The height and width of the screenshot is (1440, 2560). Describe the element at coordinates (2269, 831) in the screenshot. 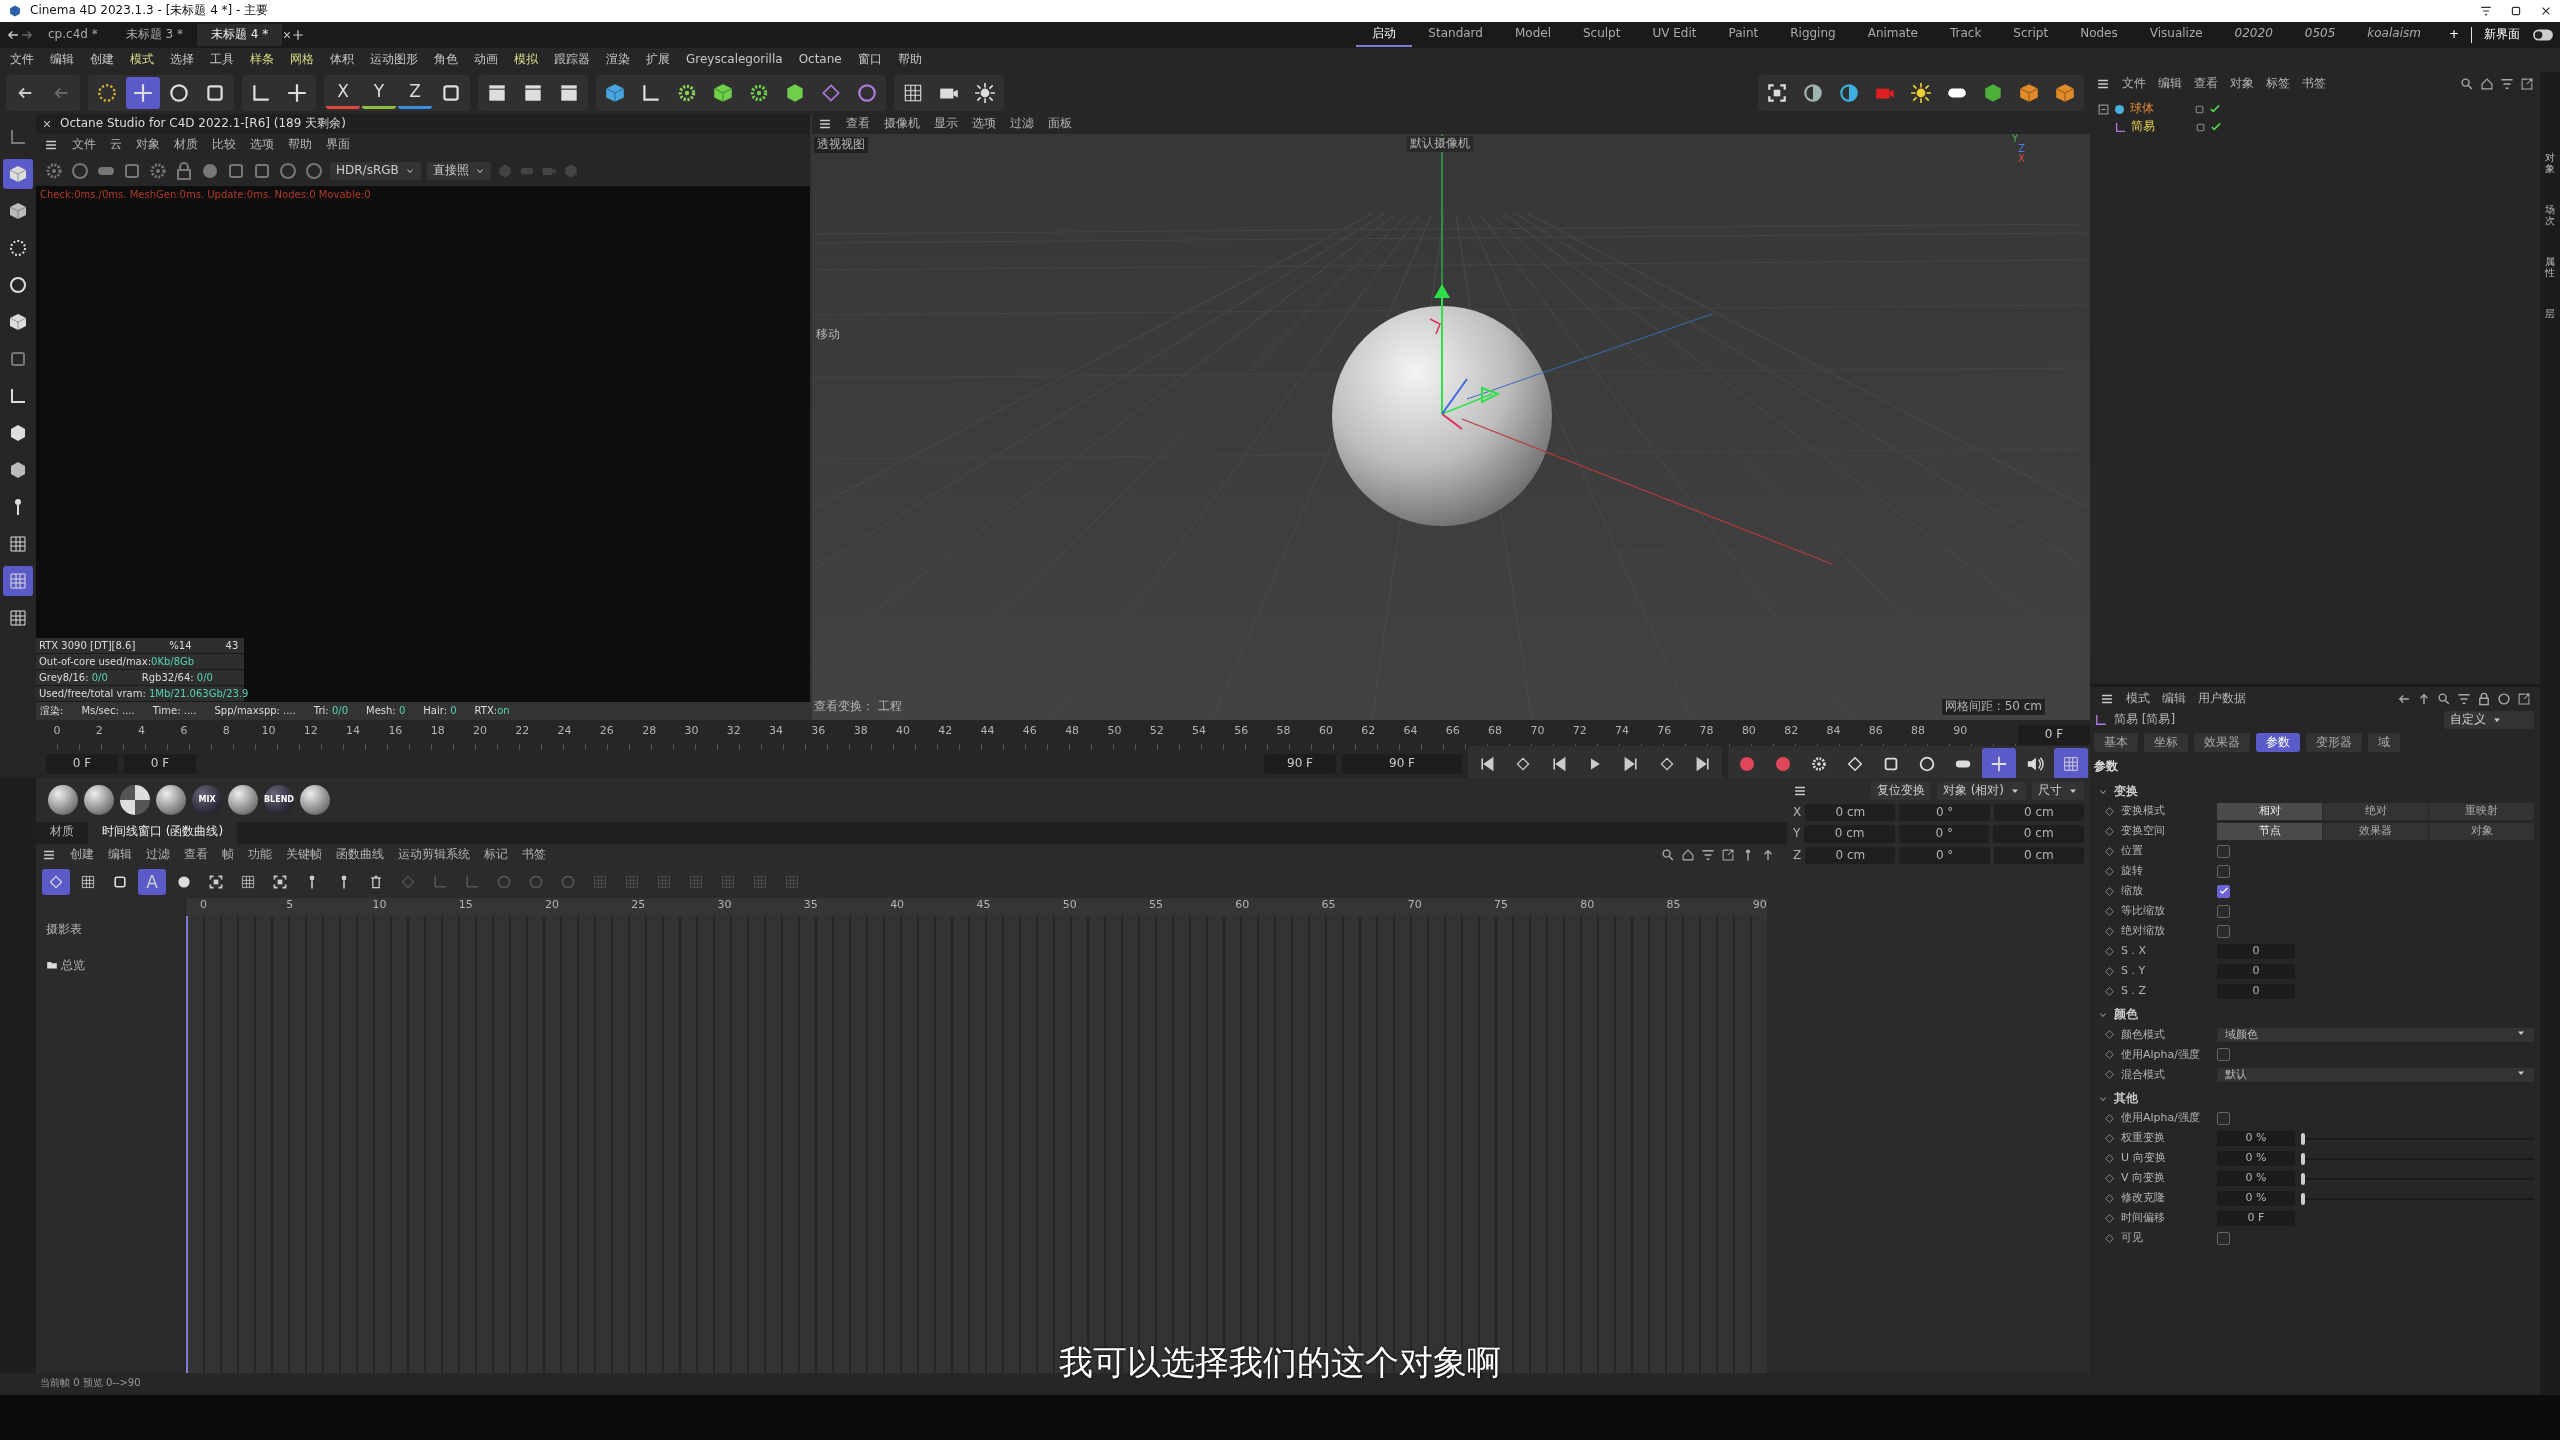

I see `segment-option: 节点` at that location.